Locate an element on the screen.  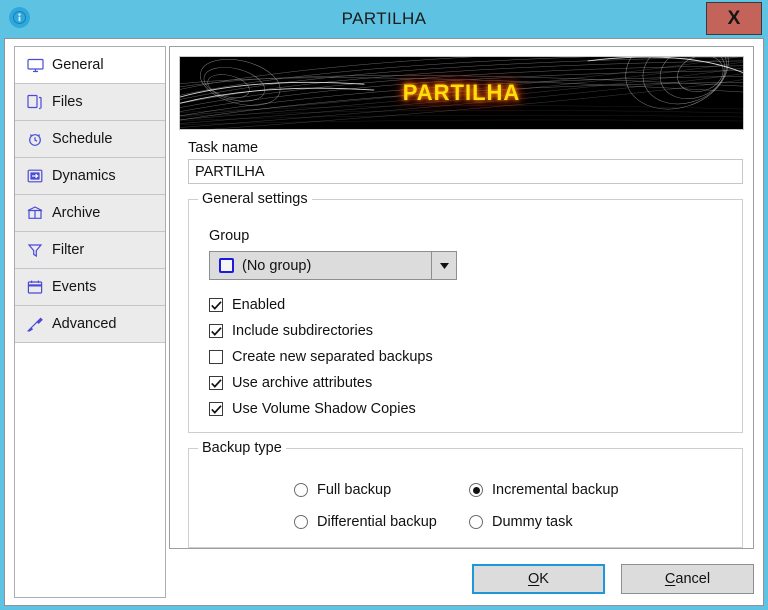
radio-dummy-task: Dummy task is located at coordinates (600, 522).